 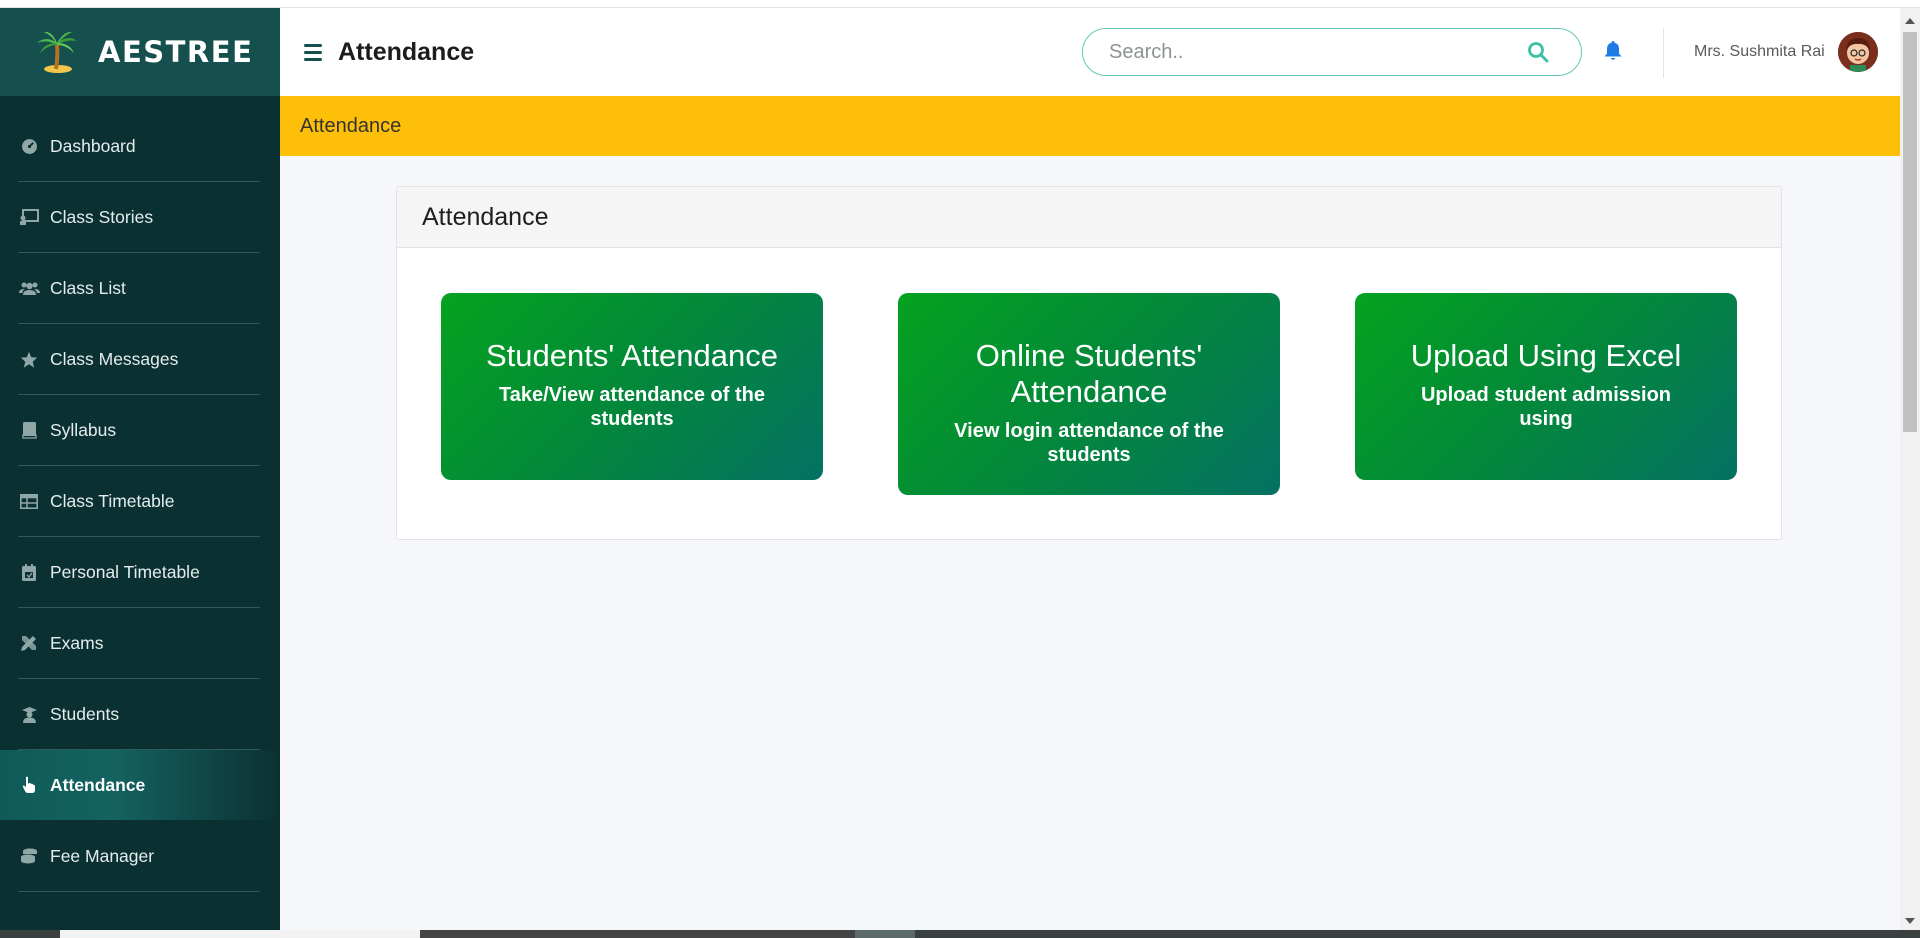 I want to click on sidebar-item-exams: Exams, so click(x=139, y=643).